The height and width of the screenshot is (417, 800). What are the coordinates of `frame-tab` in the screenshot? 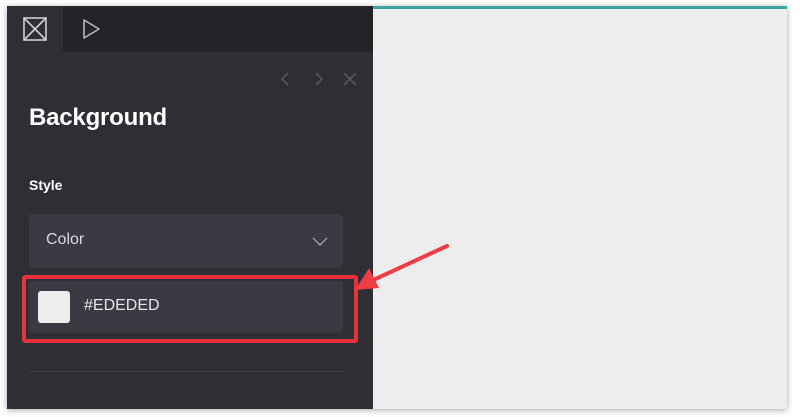 It's located at (35, 29).